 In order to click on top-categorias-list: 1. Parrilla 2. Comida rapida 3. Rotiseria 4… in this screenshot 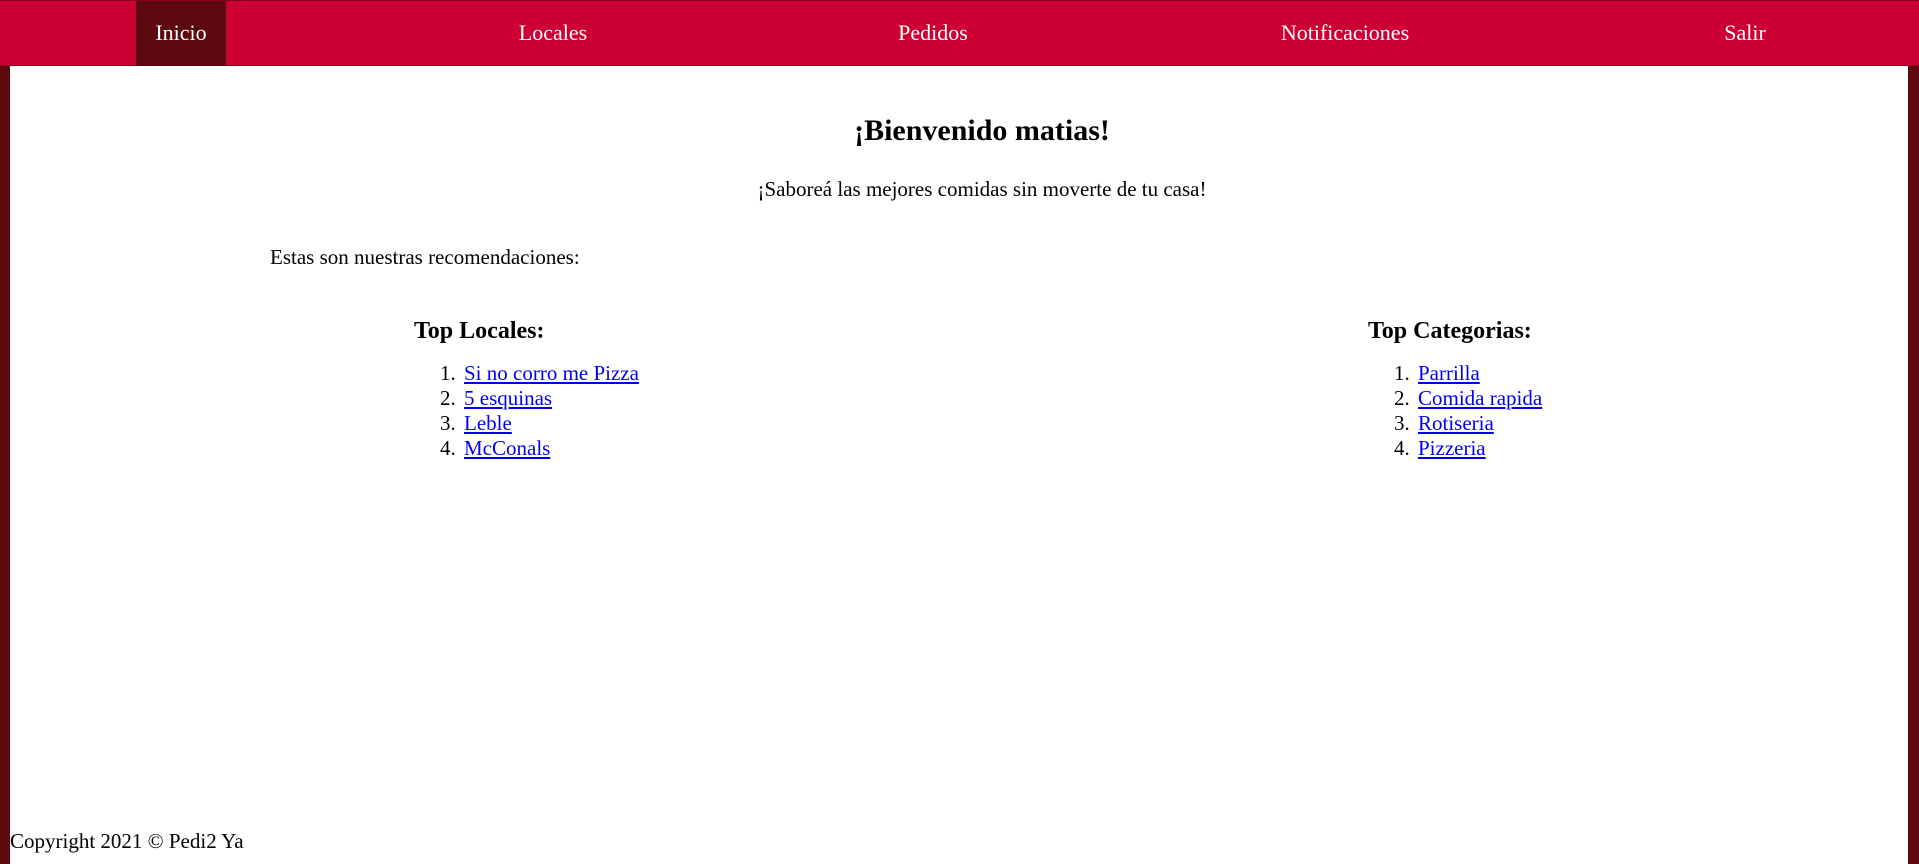, I will do `click(1468, 411)`.